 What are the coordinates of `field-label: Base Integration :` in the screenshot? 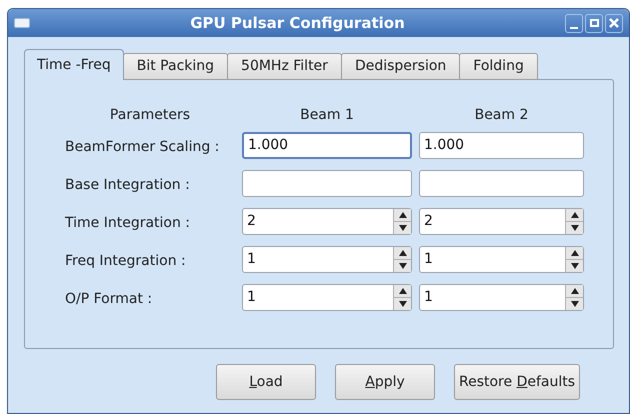 It's located at (127, 184).